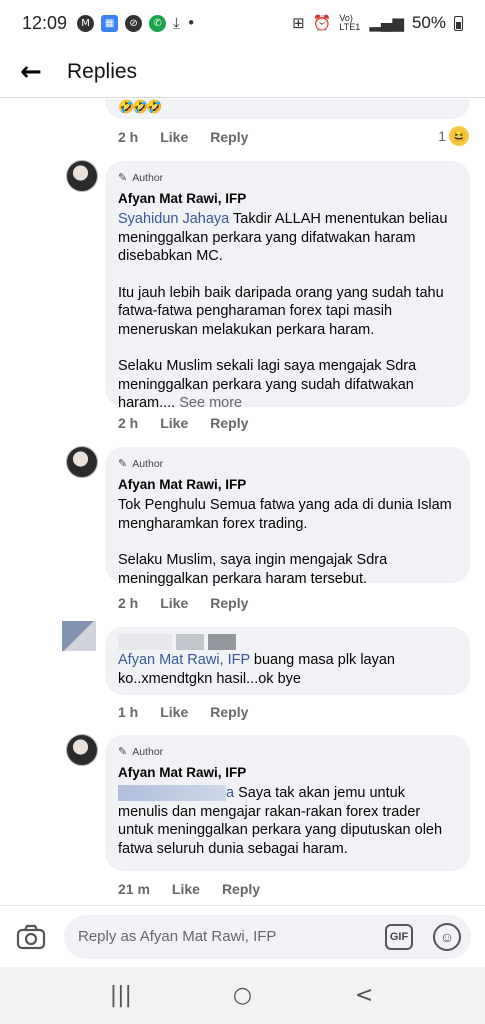 Image resolution: width=485 pixels, height=1024 pixels. I want to click on reaction-summary: 1 😆, so click(453, 136).